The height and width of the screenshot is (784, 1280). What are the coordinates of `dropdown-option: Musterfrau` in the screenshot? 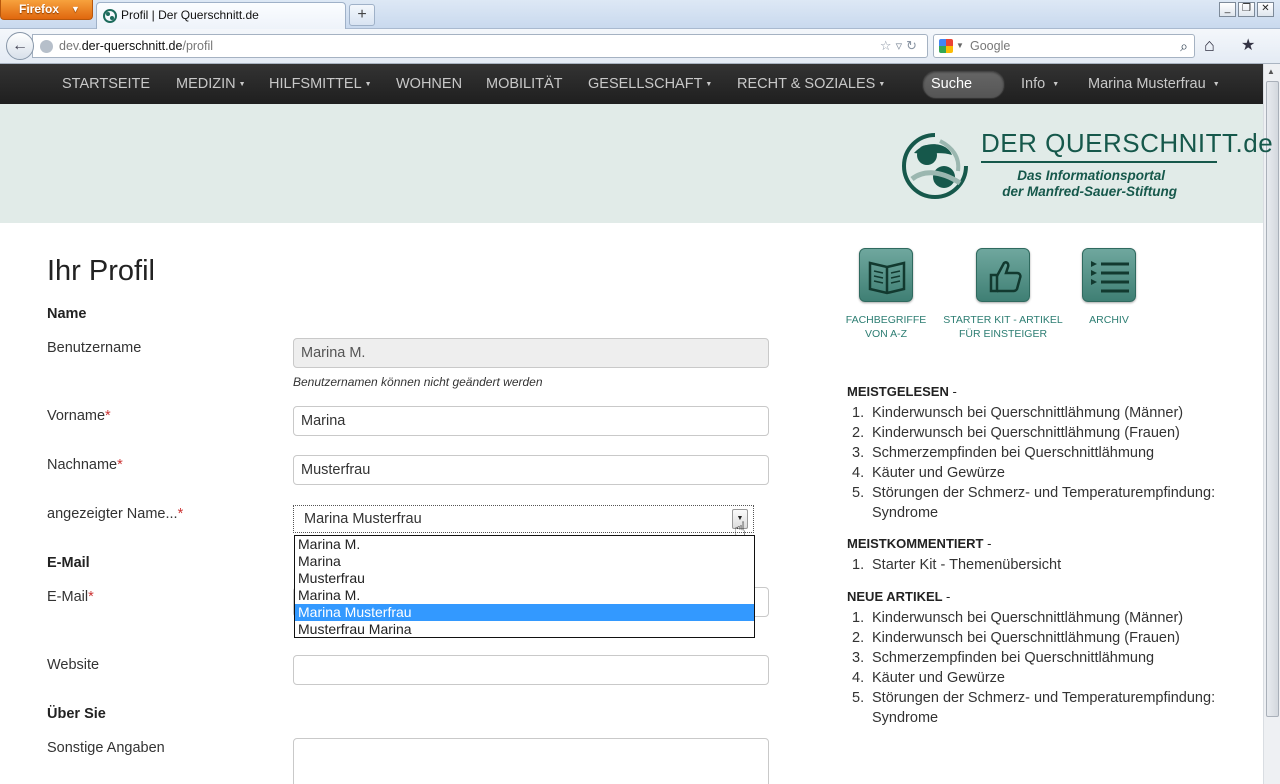 It's located at (524, 578).